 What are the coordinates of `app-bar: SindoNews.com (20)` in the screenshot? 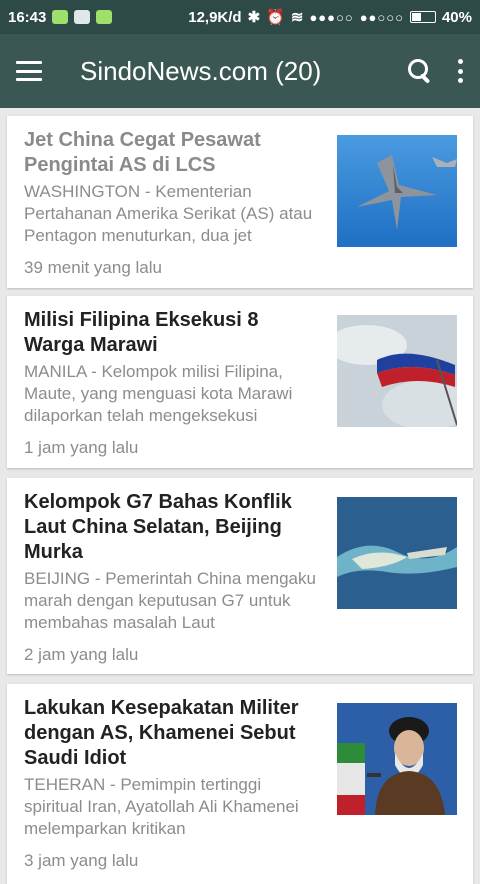 It's located at (240, 71).